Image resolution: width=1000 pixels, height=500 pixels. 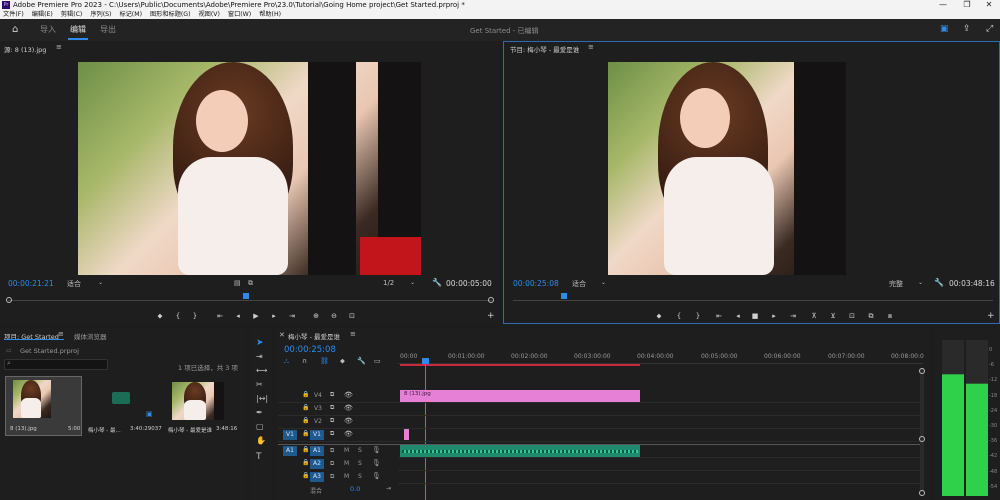 I want to click on tab-export: 导出, so click(x=108, y=29).